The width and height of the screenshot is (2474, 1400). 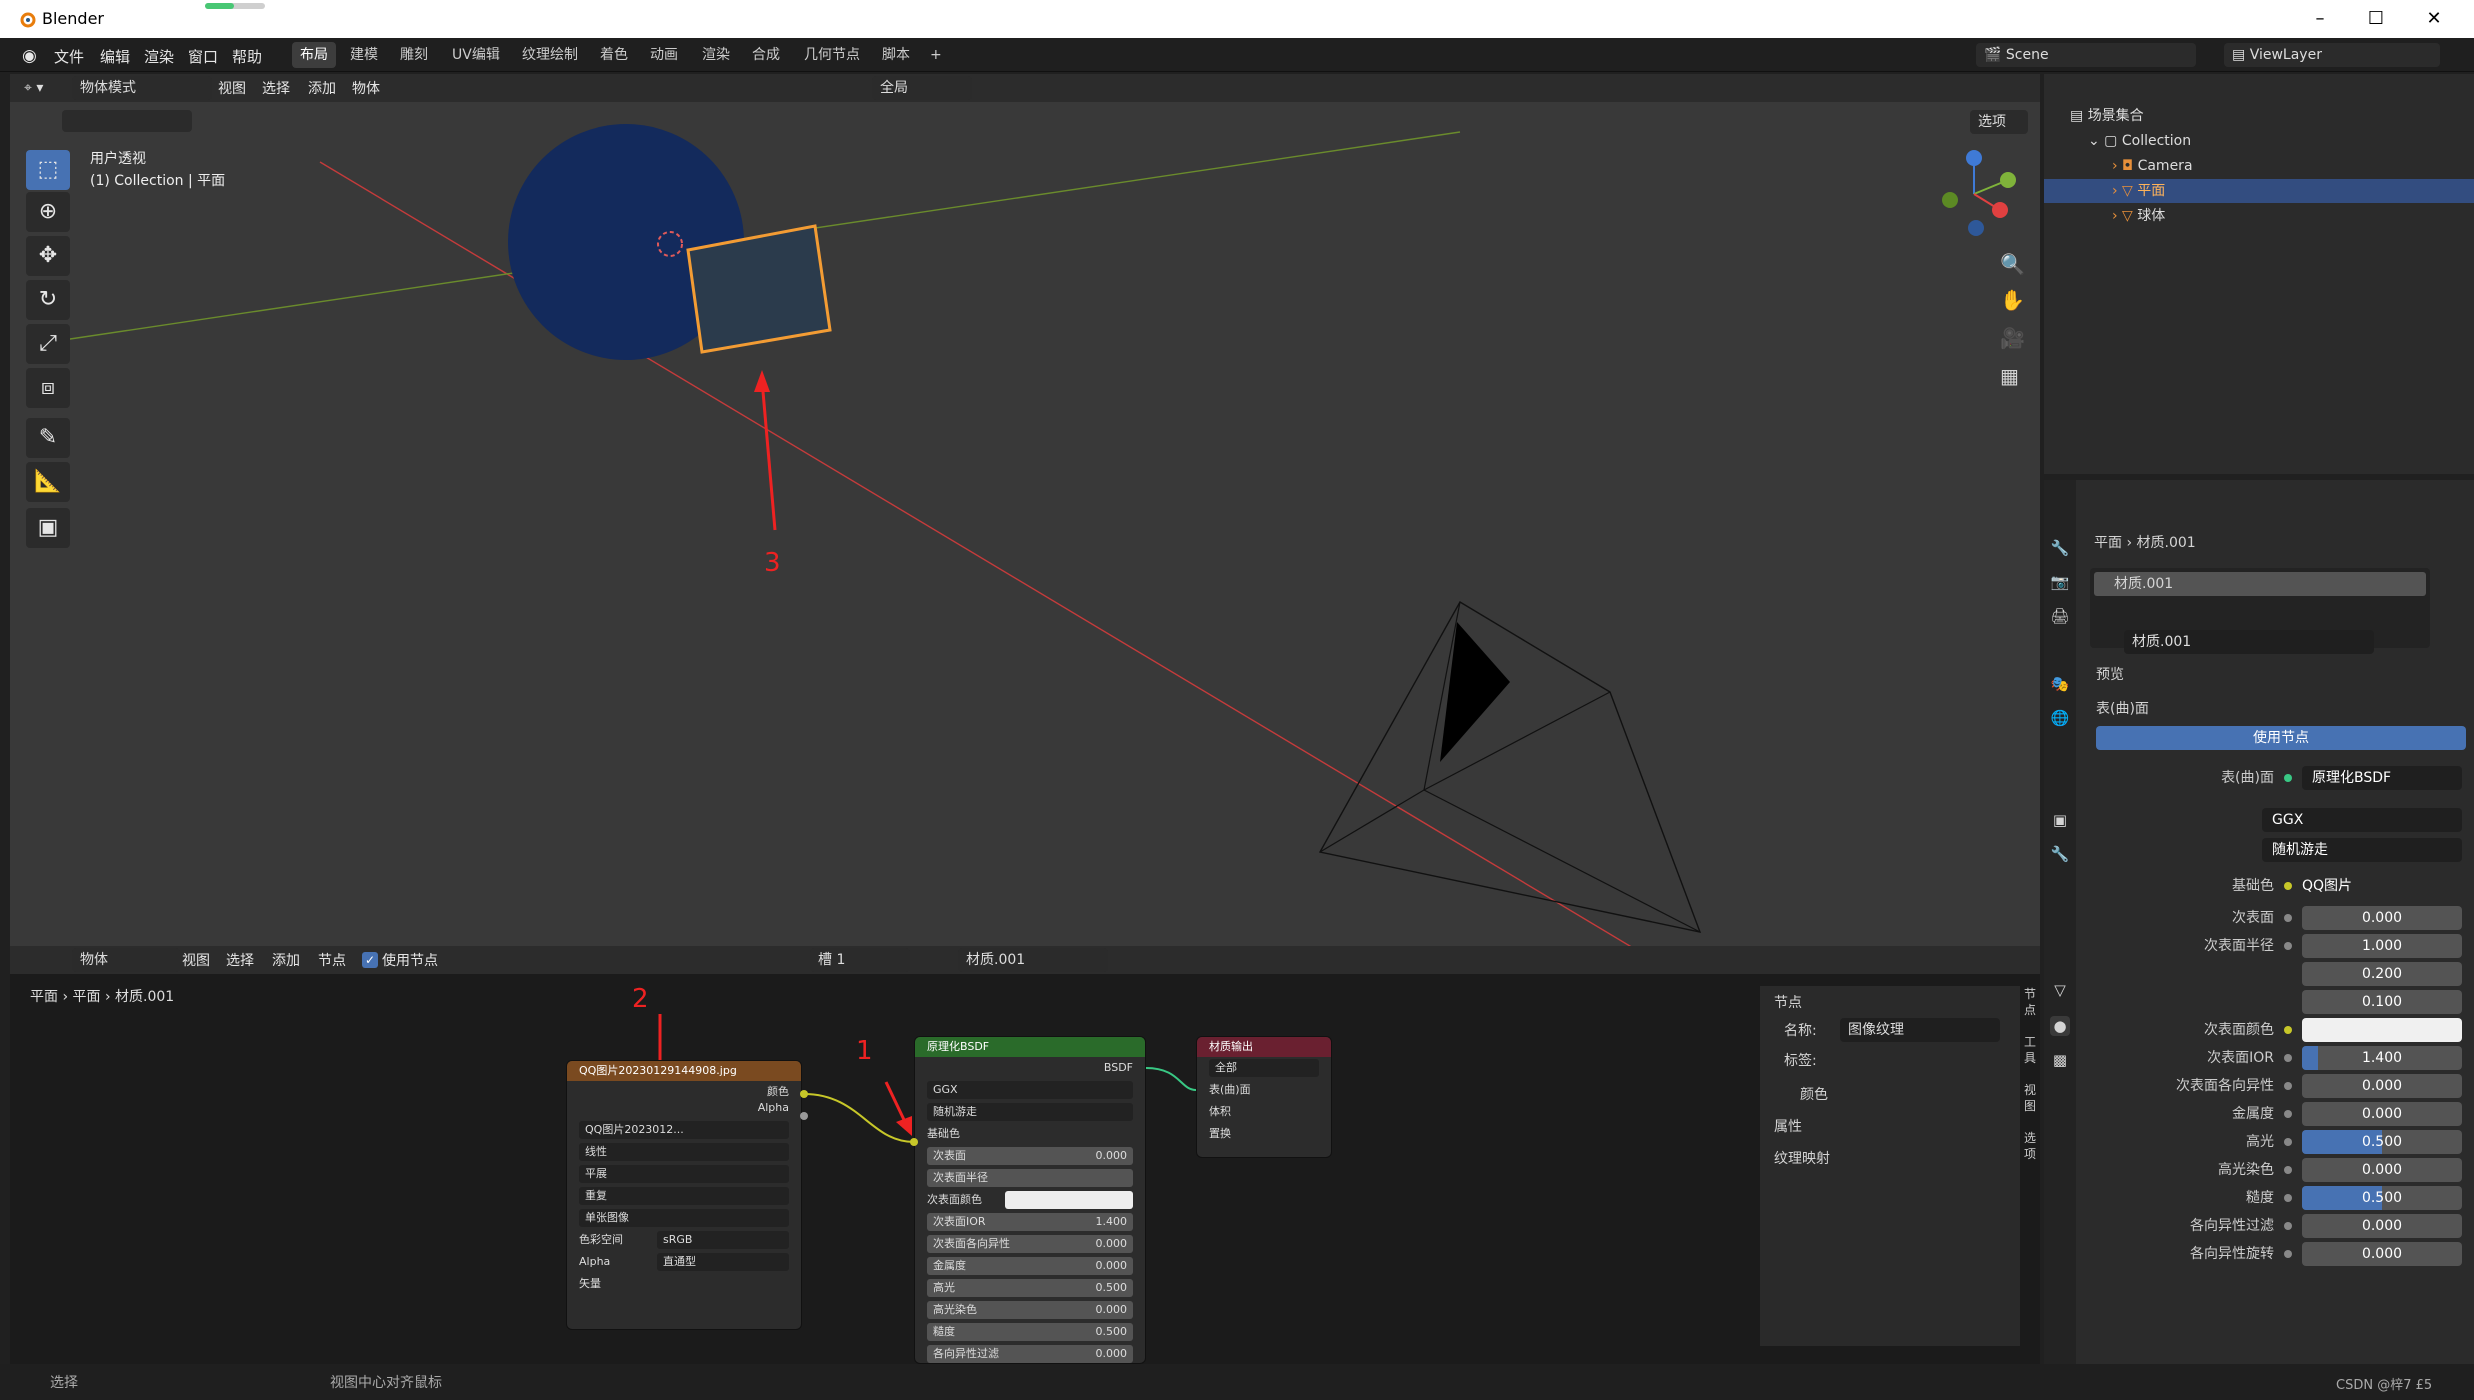 I want to click on alpha-row: Alpha 直通型, so click(x=684, y=1262).